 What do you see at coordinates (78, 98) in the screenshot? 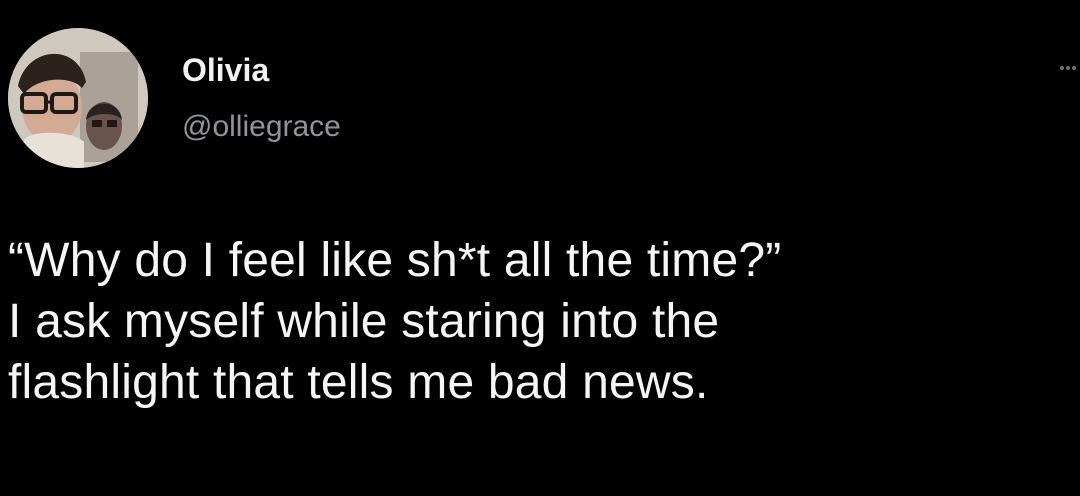
I see `profile-photo-icon` at bounding box center [78, 98].